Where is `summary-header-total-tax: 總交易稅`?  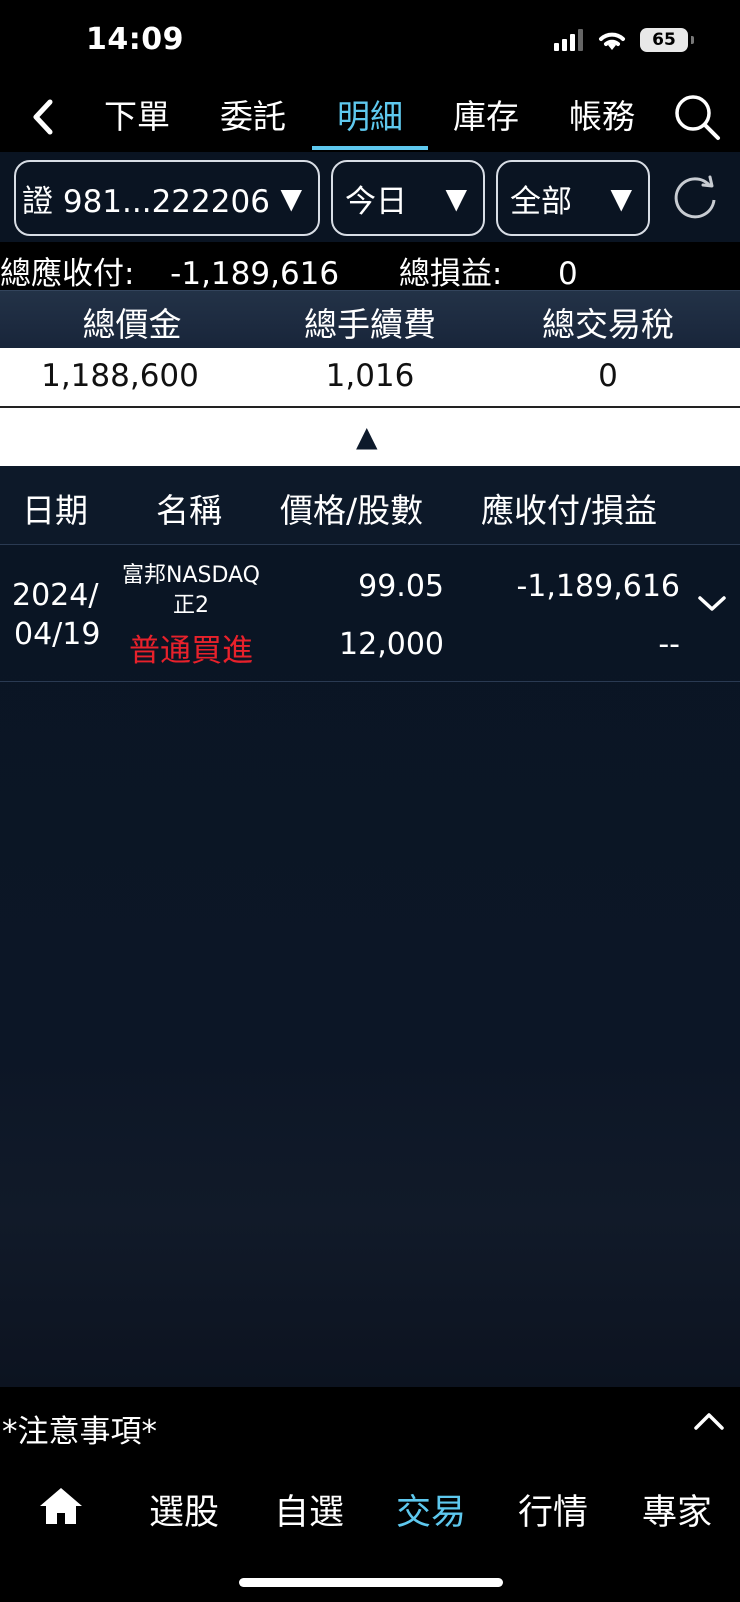
summary-header-total-tax: 總交易稅 is located at coordinates (608, 324).